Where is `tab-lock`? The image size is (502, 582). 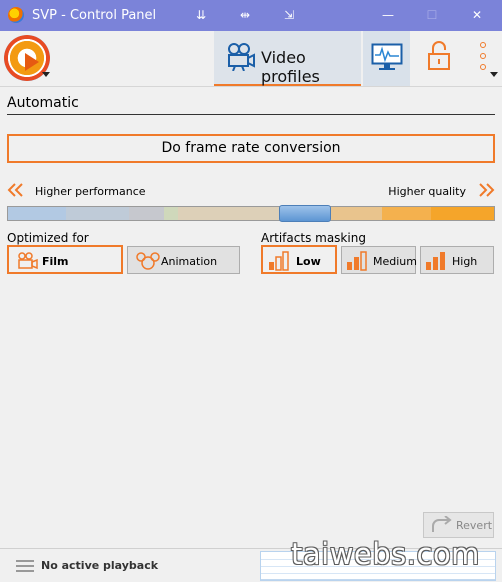 tab-lock is located at coordinates (437, 58).